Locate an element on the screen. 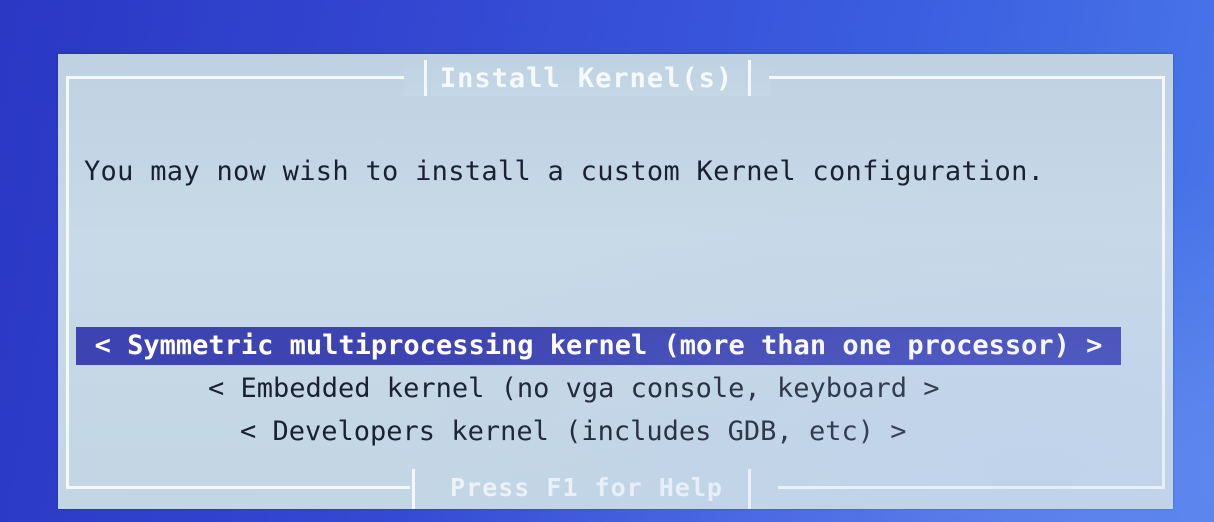 The width and height of the screenshot is (1214, 522). help-bar: Press F1 for Help is located at coordinates (586, 487).